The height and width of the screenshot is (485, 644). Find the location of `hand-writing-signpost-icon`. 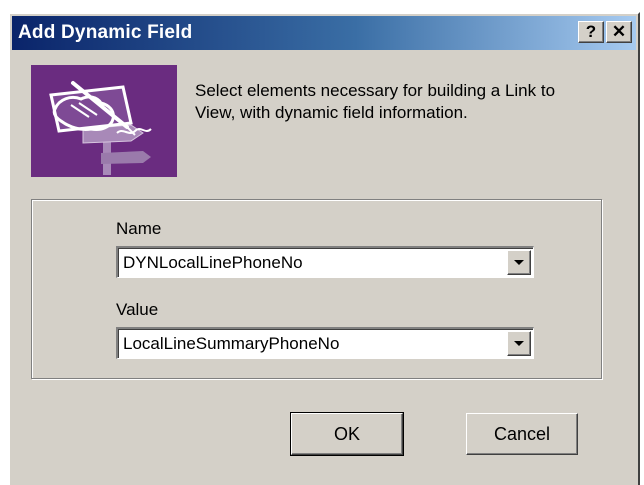

hand-writing-signpost-icon is located at coordinates (104, 121).